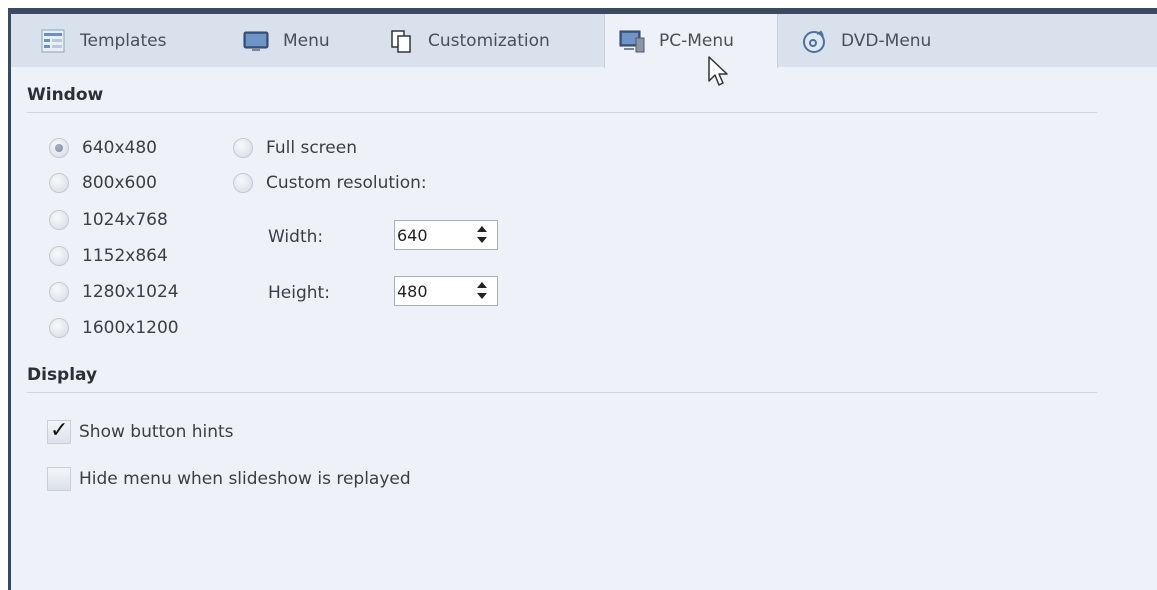 The width and height of the screenshot is (1157, 590). What do you see at coordinates (130, 328) in the screenshot?
I see `radio-label: 1600x1200` at bounding box center [130, 328].